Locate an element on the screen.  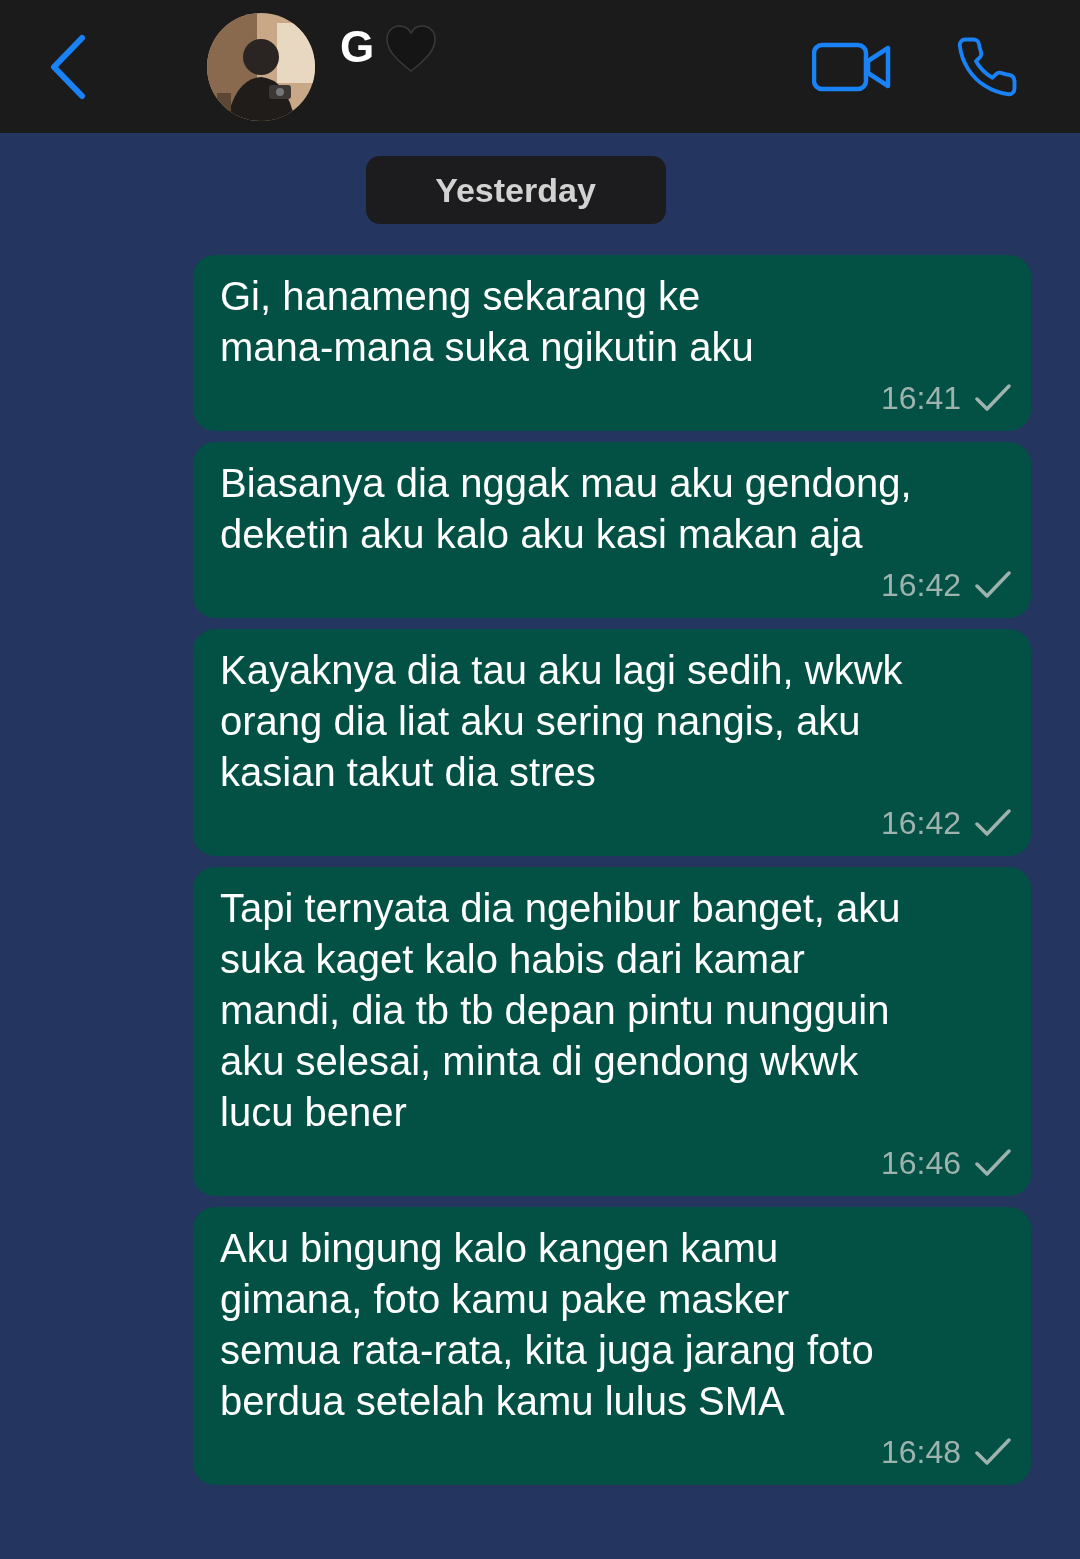
message-time: 16:48 is located at coordinates (920, 1452).